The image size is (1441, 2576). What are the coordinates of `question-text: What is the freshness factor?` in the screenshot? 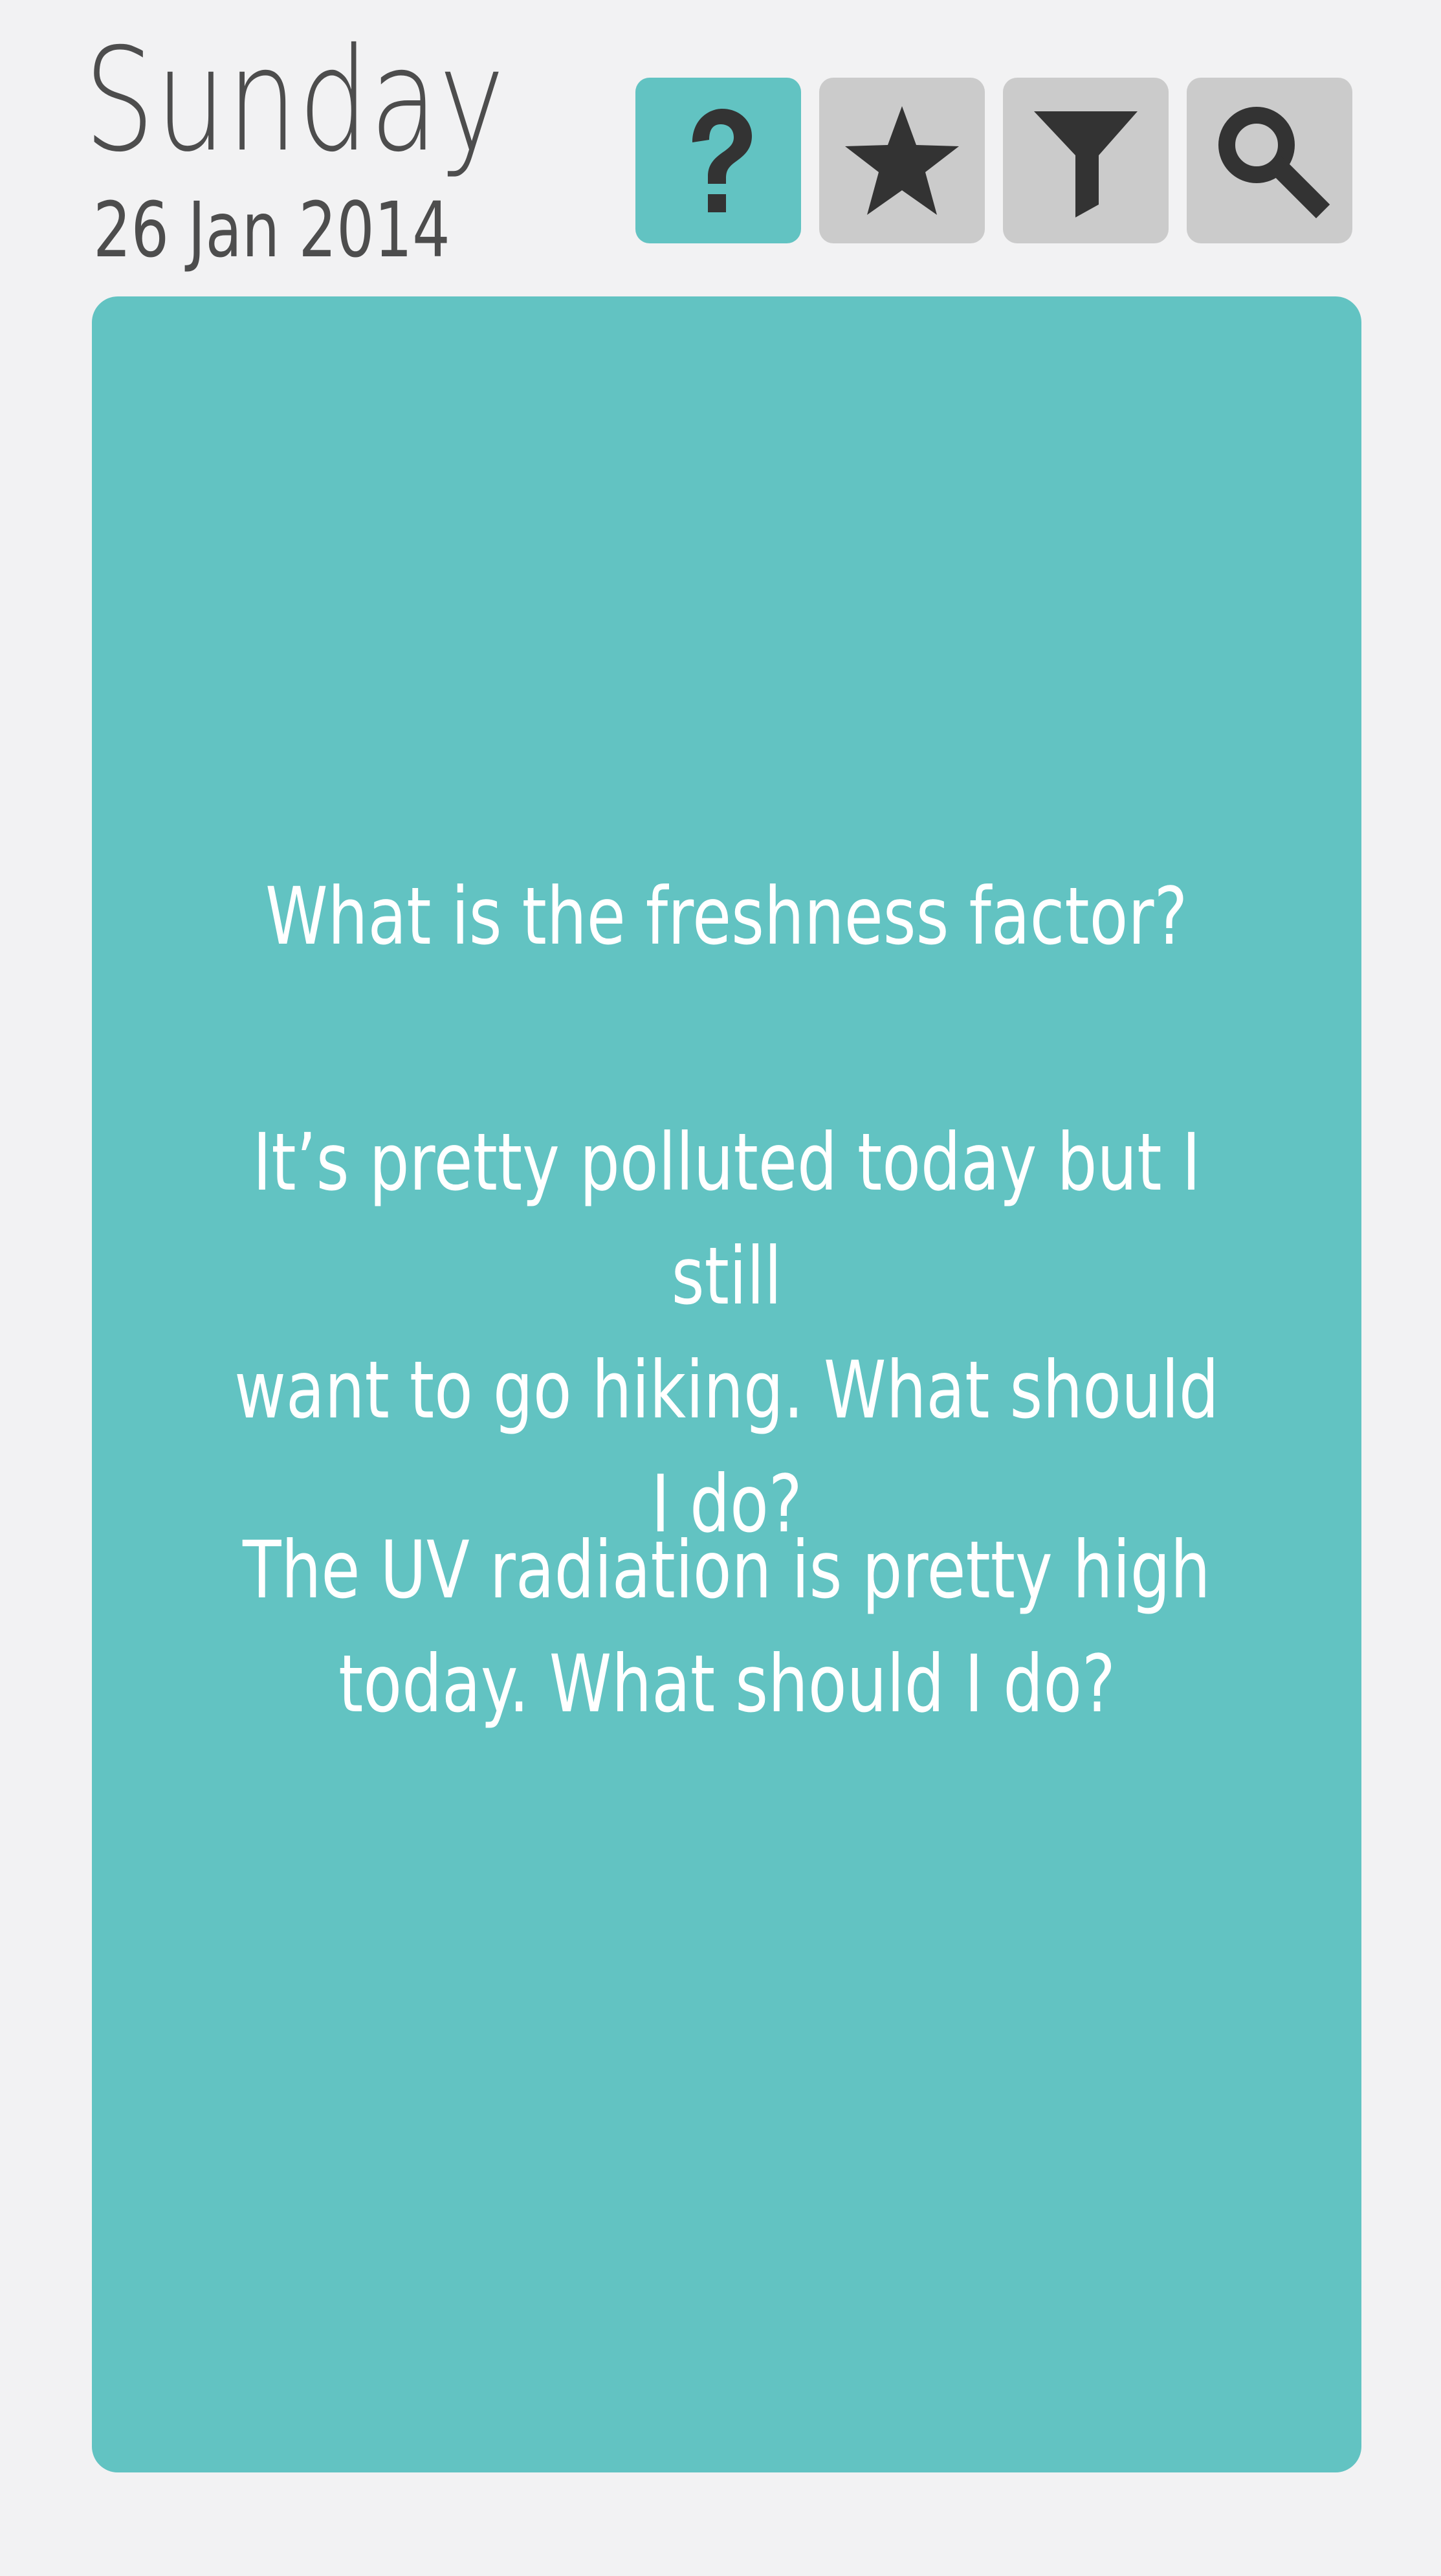 It's located at (726, 916).